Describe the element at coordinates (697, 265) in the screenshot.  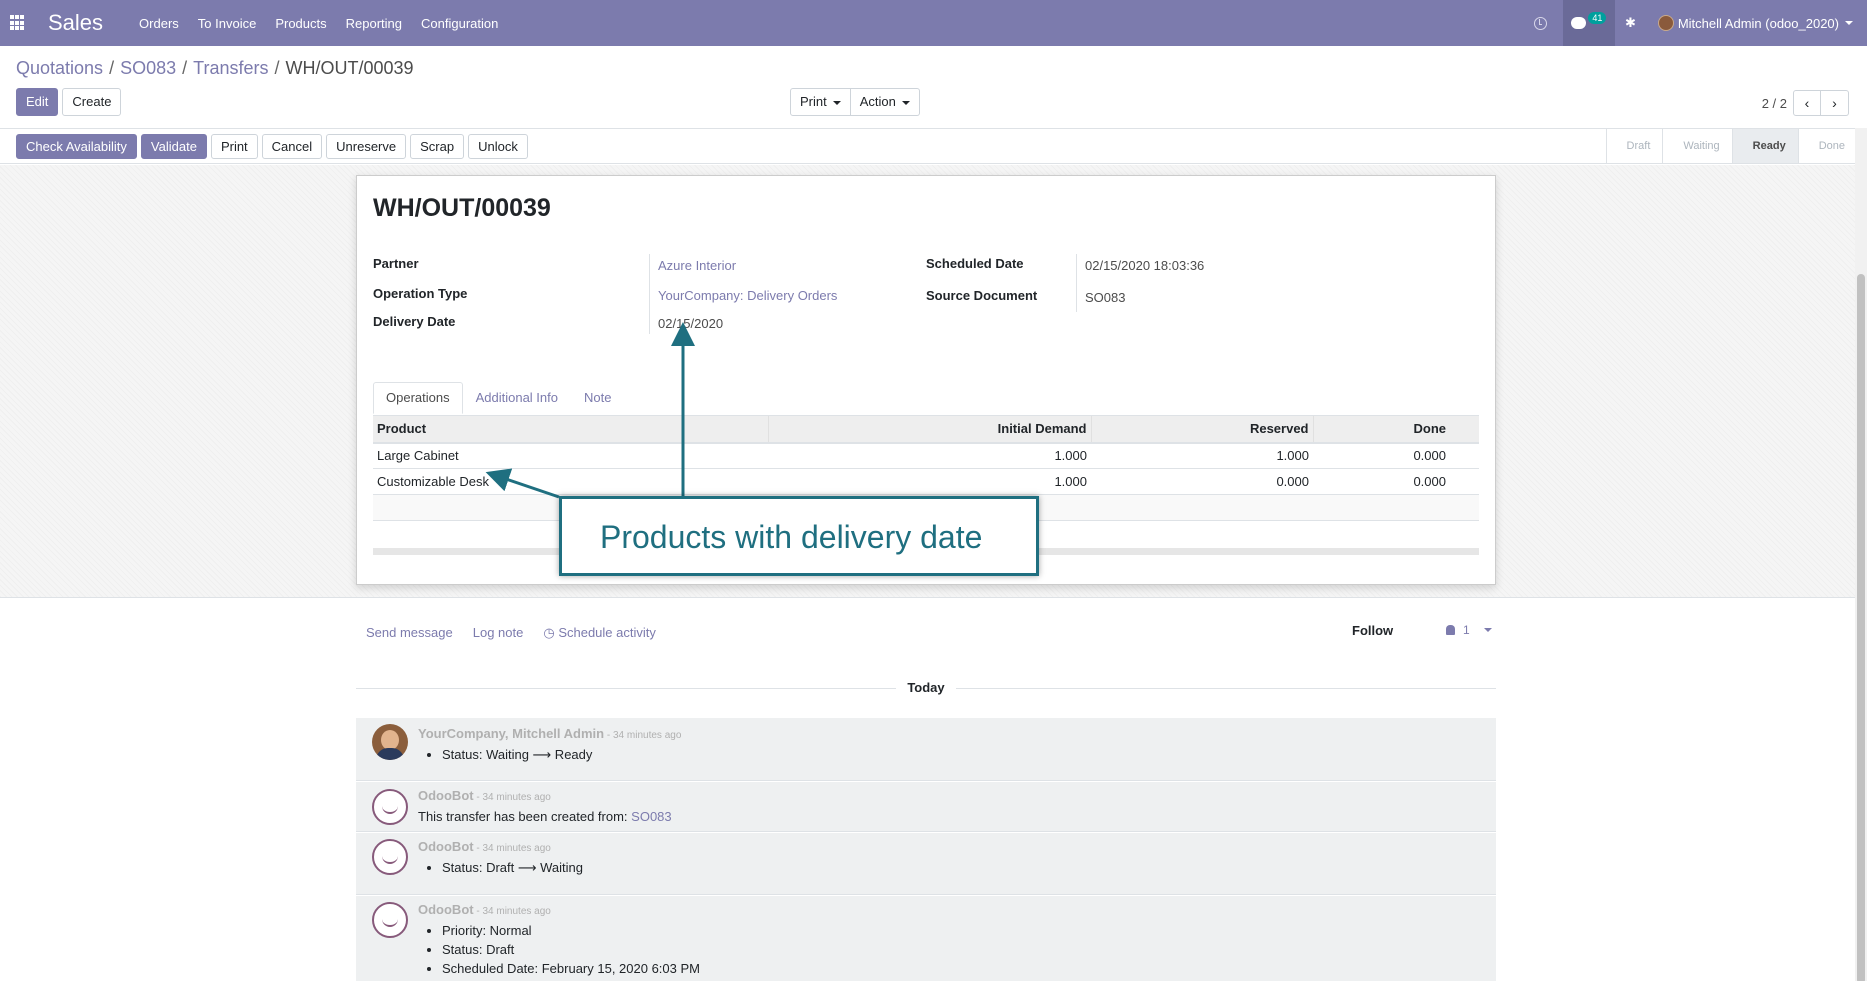
I see `partner-link: Azure Interior` at that location.